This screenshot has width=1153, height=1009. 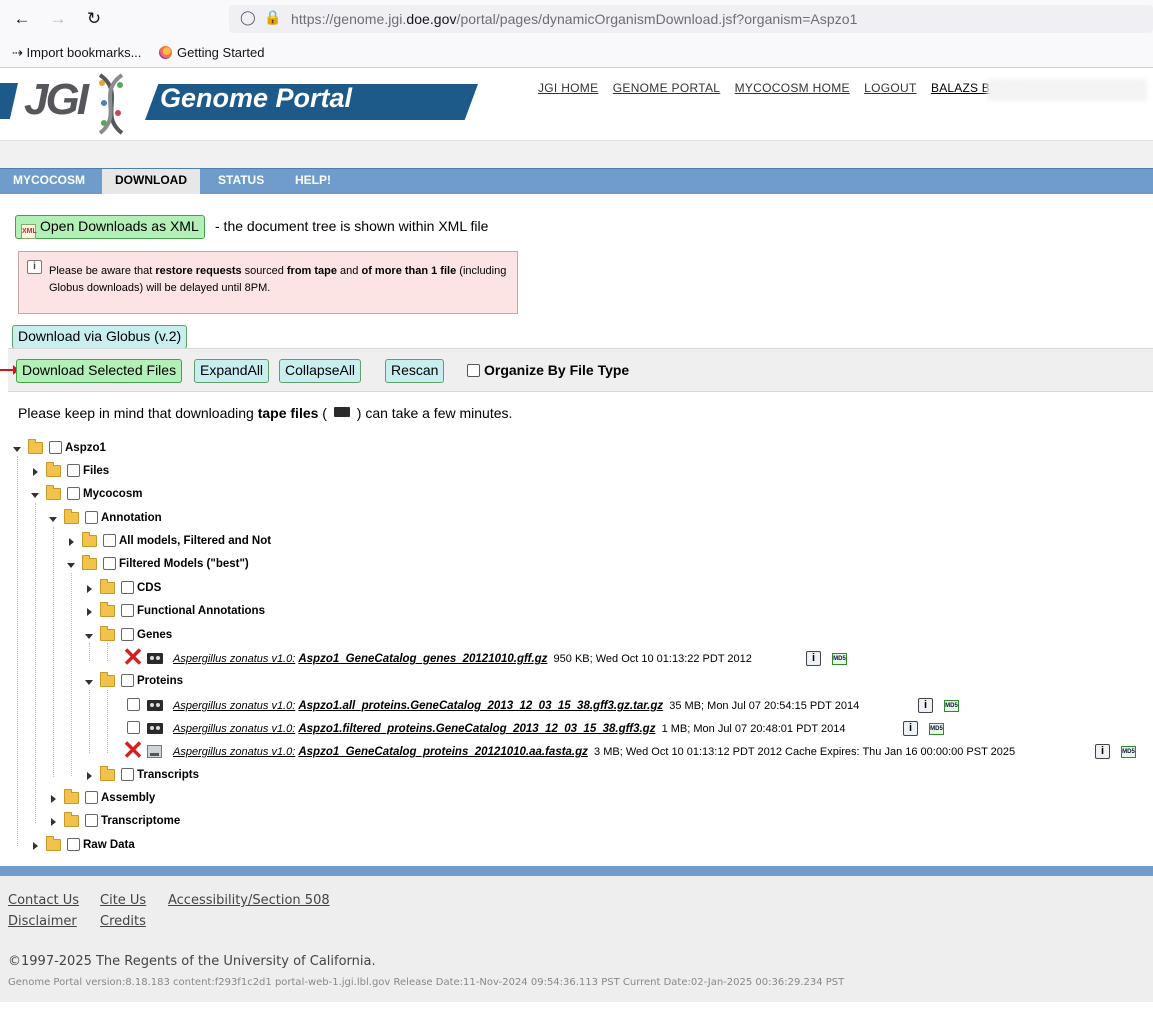 What do you see at coordinates (1067, 90) in the screenshot?
I see `redacted-area` at bounding box center [1067, 90].